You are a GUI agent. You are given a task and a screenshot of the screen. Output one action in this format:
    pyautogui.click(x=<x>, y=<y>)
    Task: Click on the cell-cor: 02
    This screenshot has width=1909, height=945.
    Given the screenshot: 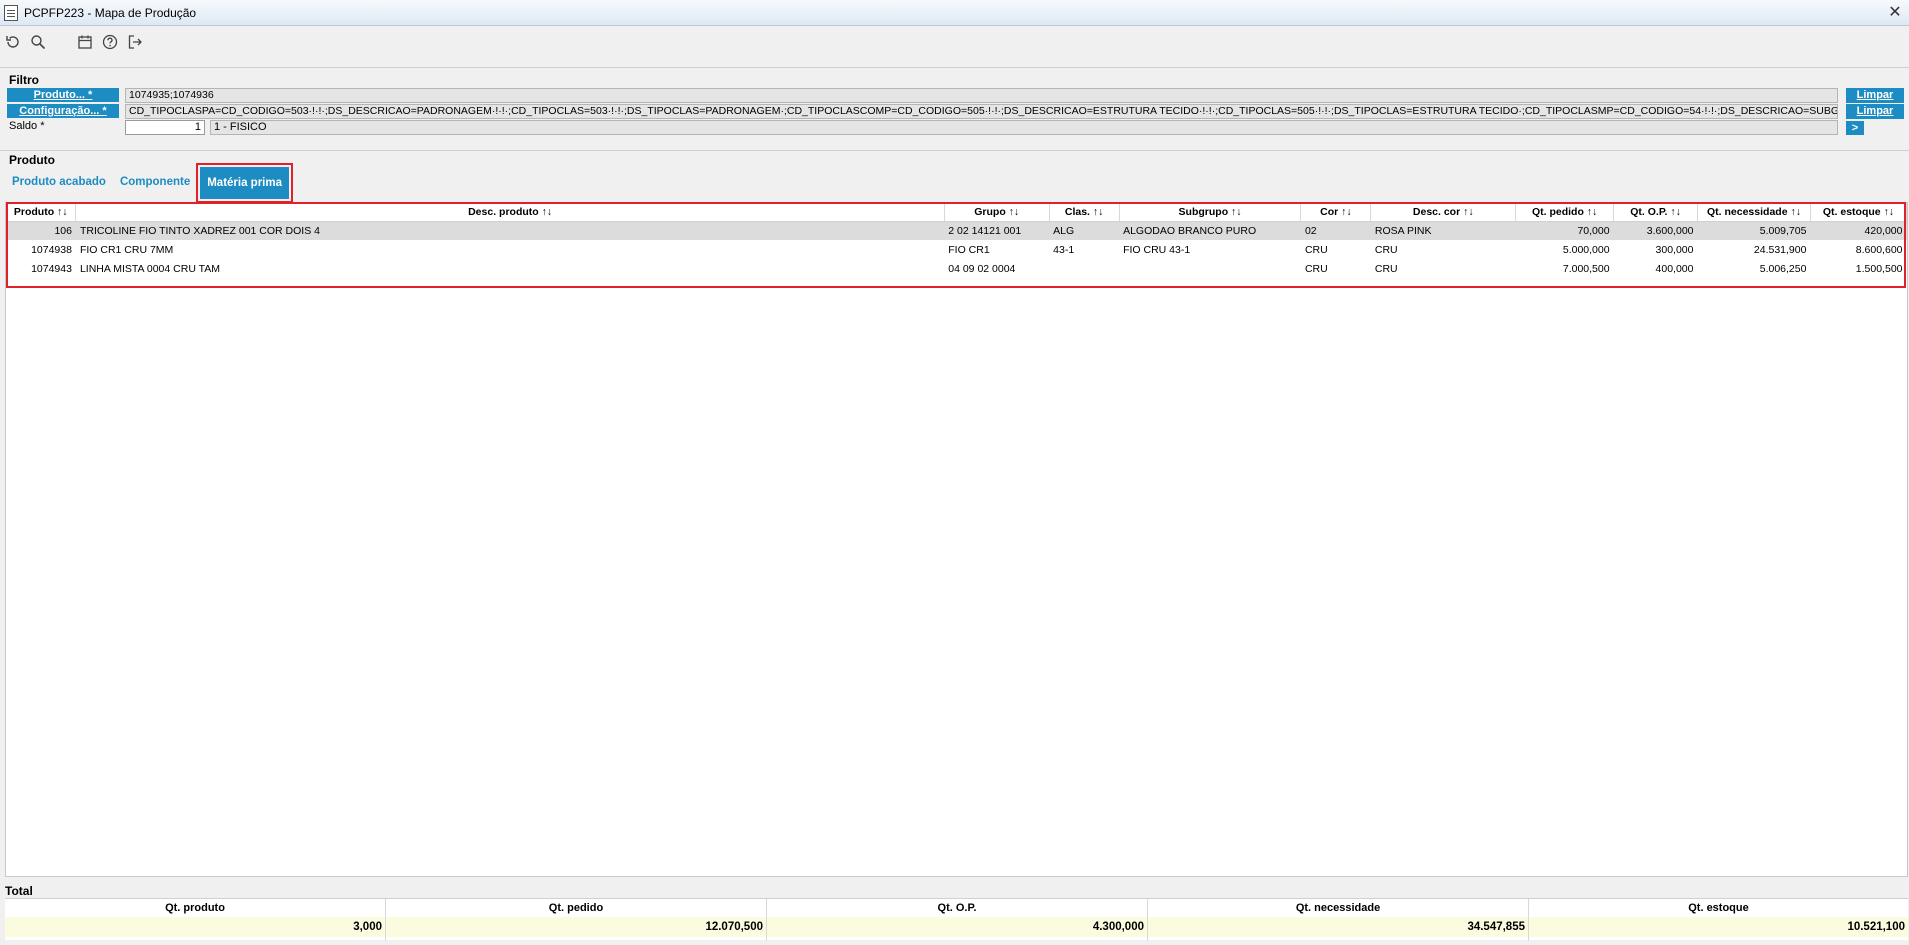 What is the action you would take?
    pyautogui.click(x=1335, y=230)
    